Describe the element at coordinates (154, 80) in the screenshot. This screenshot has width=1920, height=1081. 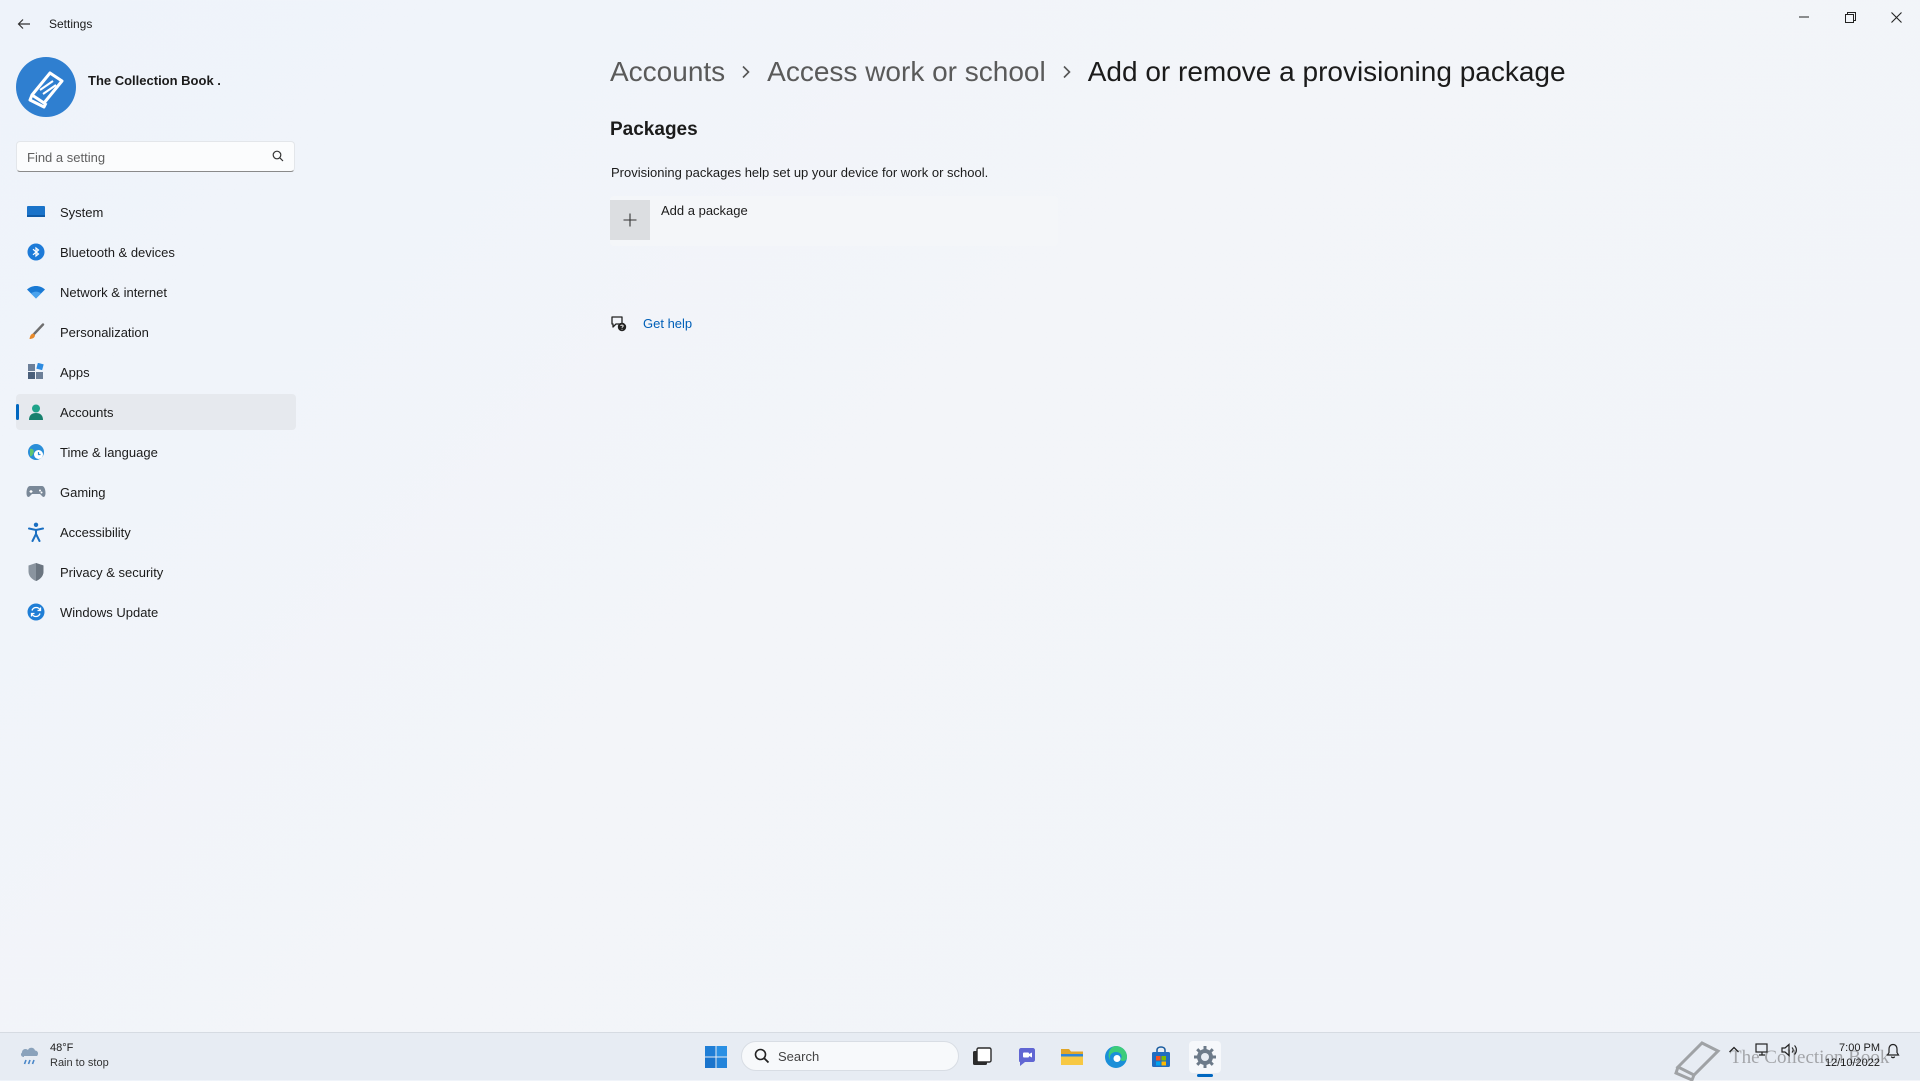
I see `profile-name: The Collection Book .` at that location.